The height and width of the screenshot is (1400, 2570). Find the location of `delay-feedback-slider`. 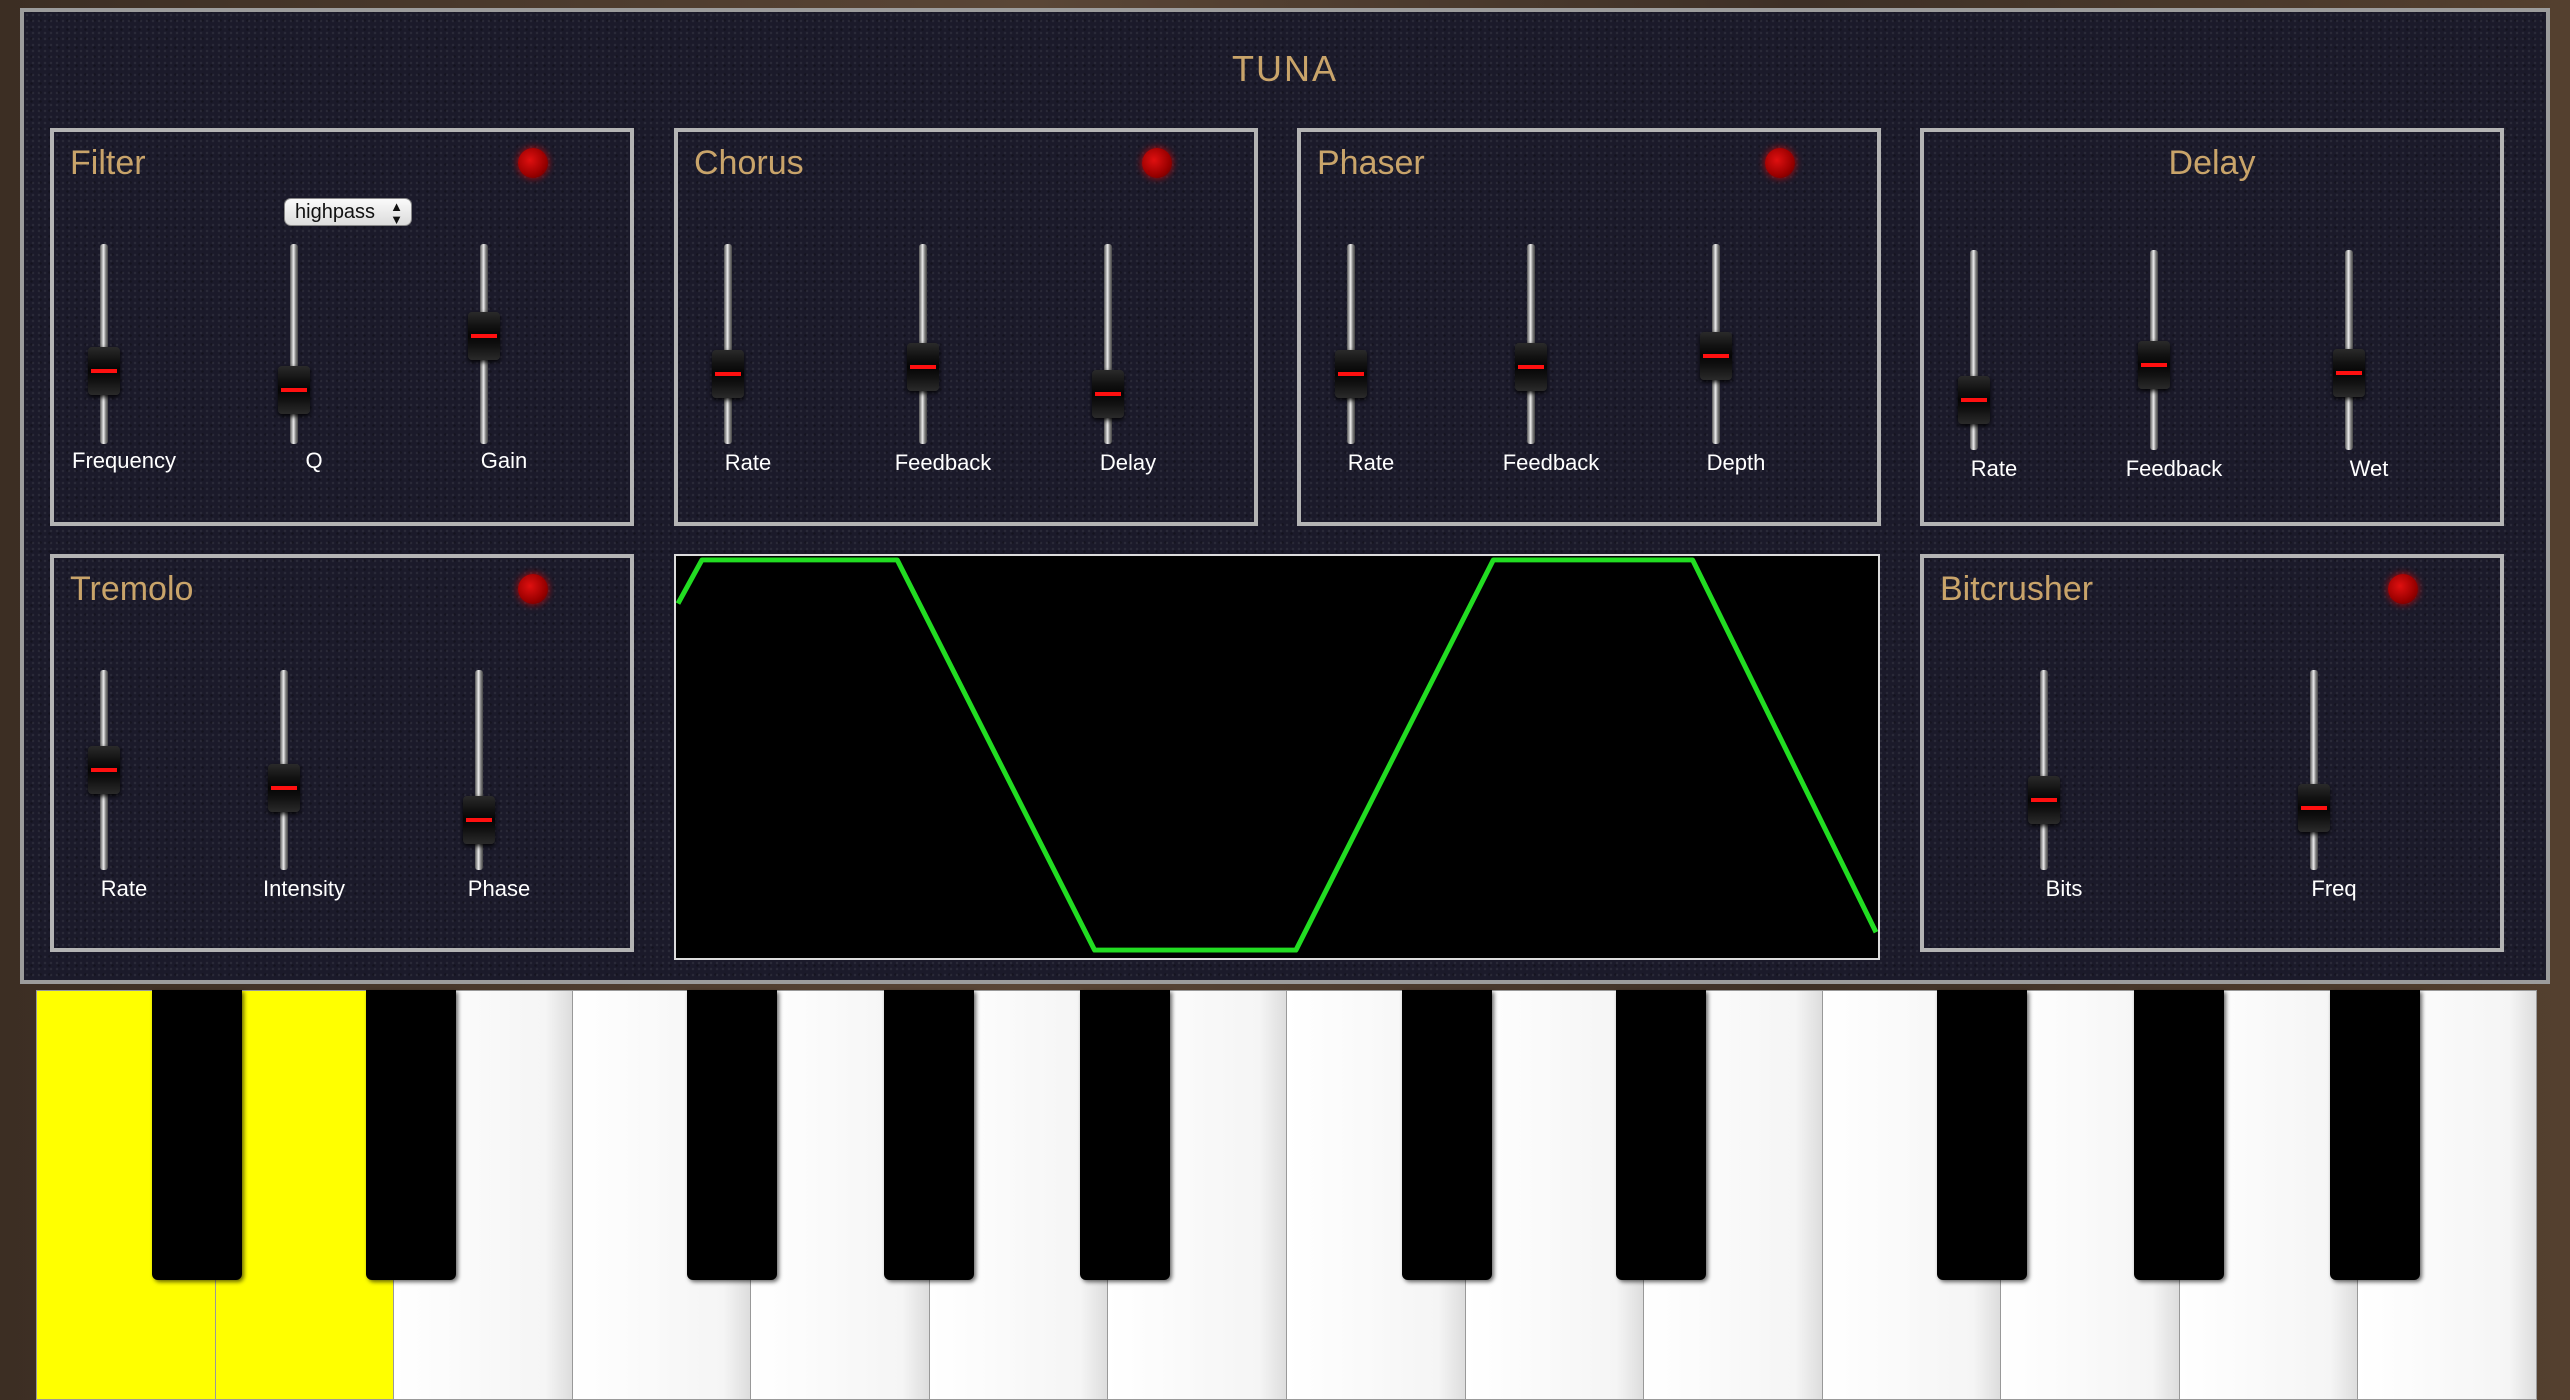

delay-feedback-slider is located at coordinates (2154, 350).